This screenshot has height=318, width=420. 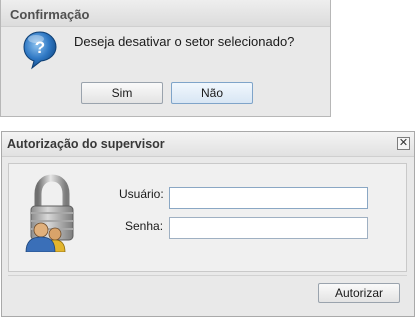 I want to click on no-button: Não, so click(x=212, y=93).